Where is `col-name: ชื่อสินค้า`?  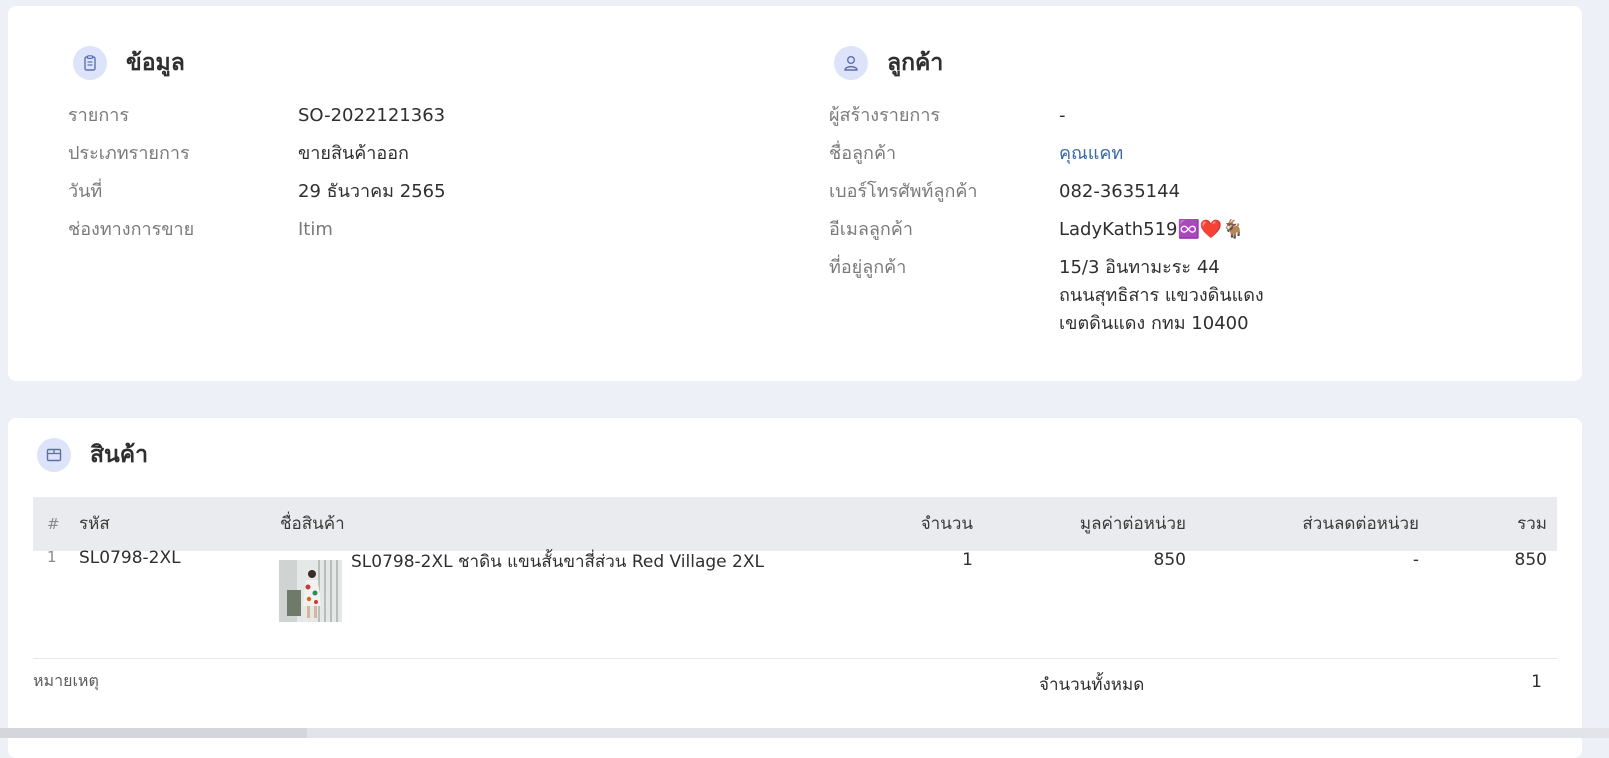 col-name: ชื่อสินค้า is located at coordinates (312, 524).